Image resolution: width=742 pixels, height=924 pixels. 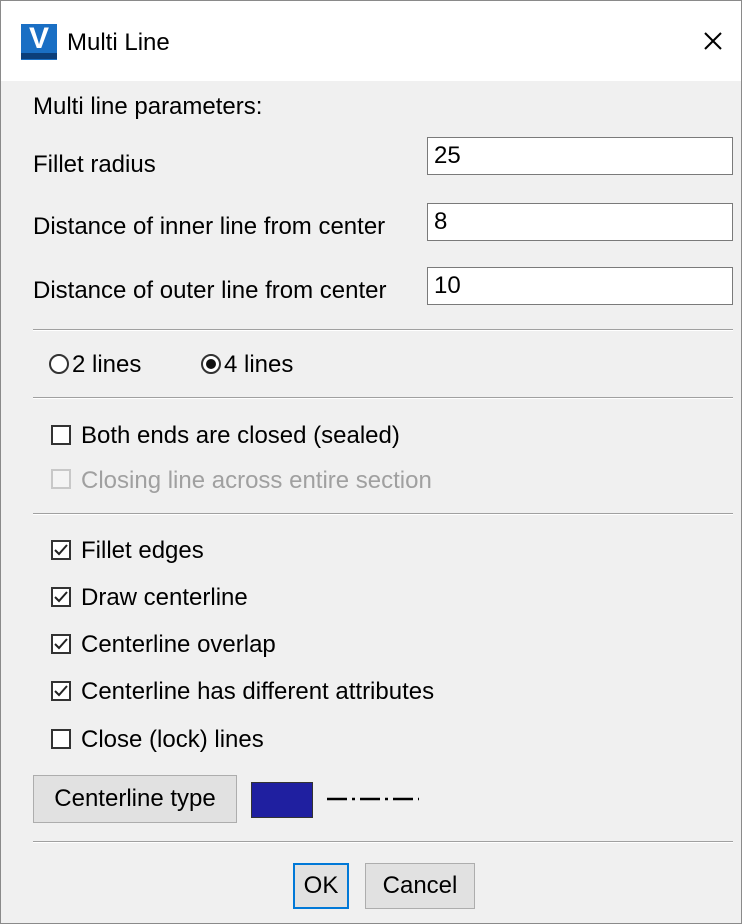 I want to click on title-bar: V Multi Line, so click(x=371, y=41).